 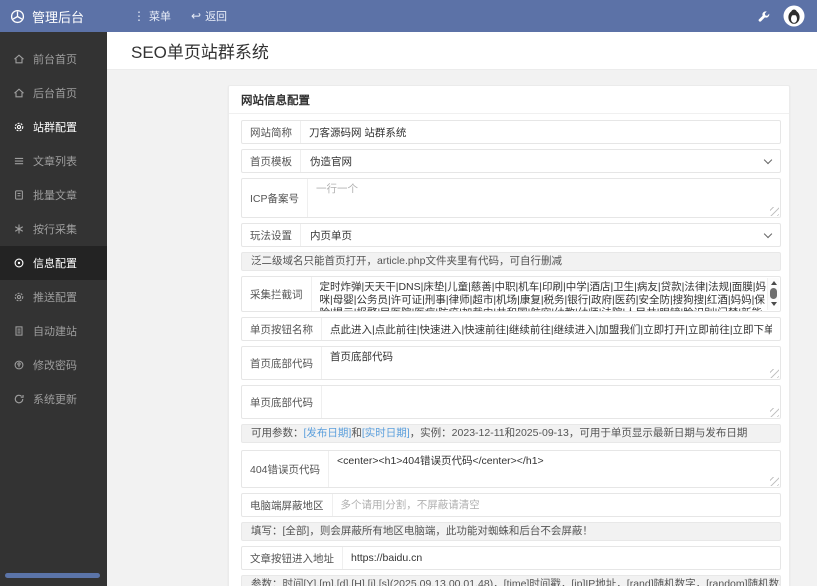 I want to click on sidebar-item-auto-build: 自动建站, so click(x=53, y=331).